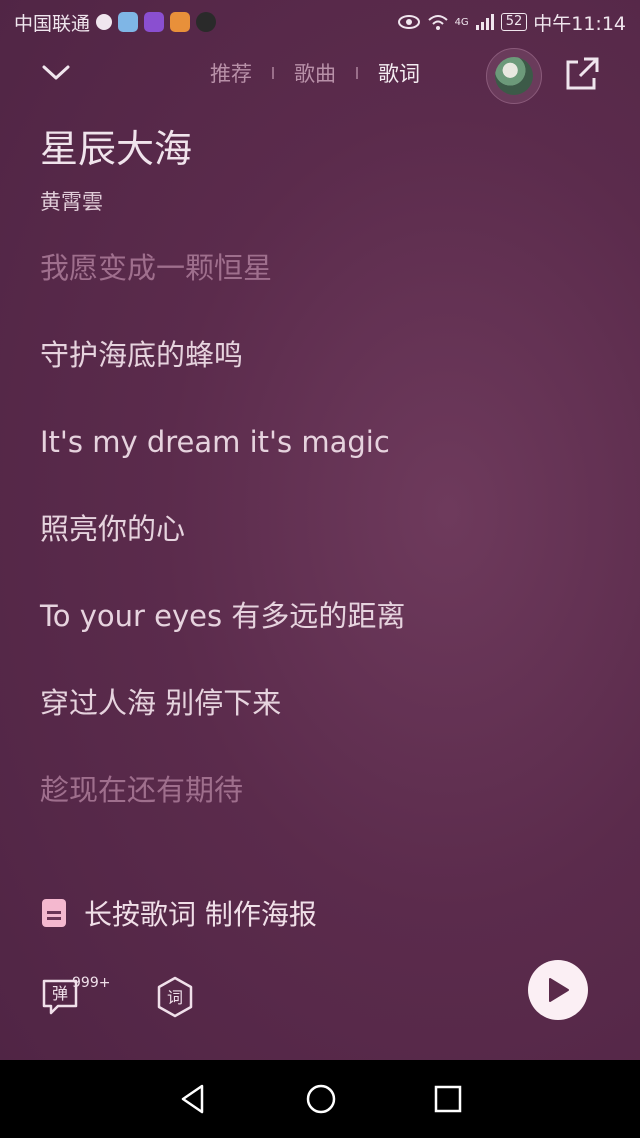 Image resolution: width=640 pixels, height=1138 pixels. Describe the element at coordinates (128, 22) in the screenshot. I see `app-notification-icon` at that location.